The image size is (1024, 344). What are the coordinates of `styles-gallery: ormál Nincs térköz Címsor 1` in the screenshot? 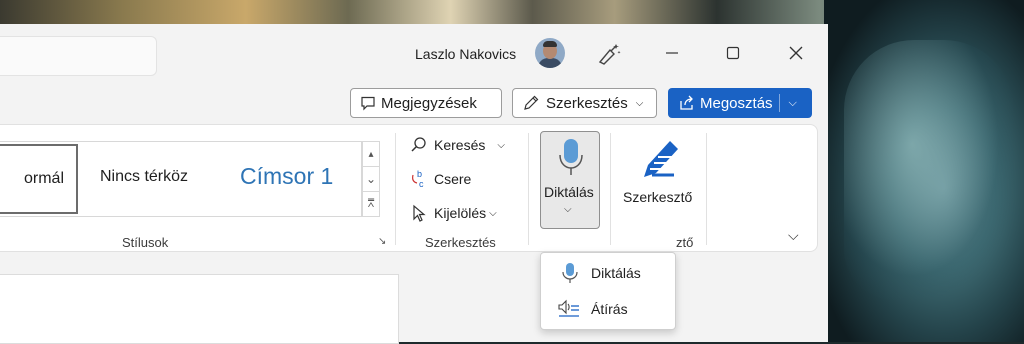 It's located at (181, 179).